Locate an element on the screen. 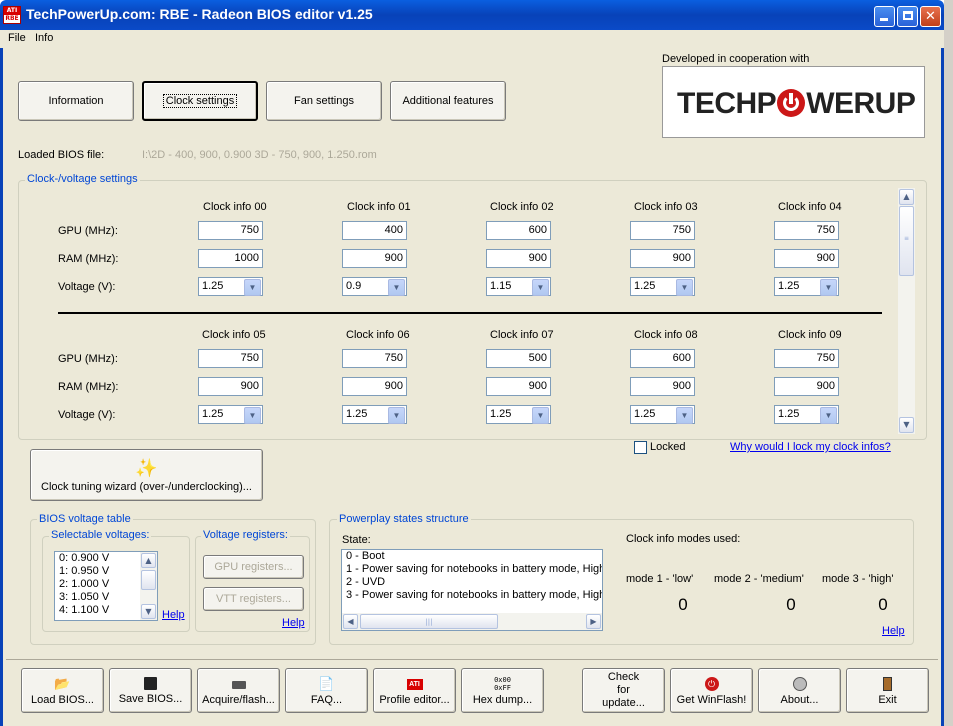 Image resolution: width=953 pixels, height=726 pixels. exit-button: Exit is located at coordinates (887, 690).